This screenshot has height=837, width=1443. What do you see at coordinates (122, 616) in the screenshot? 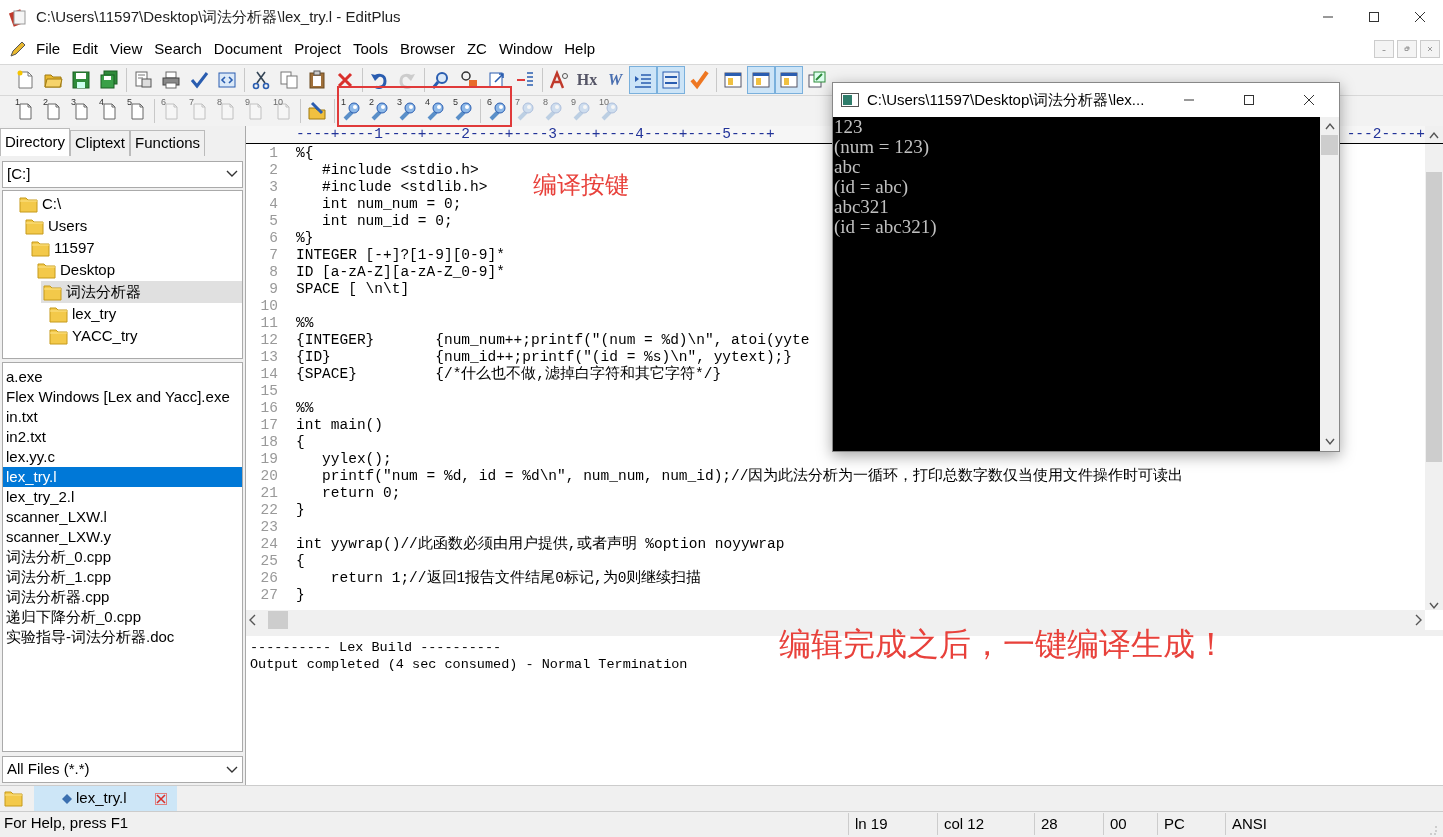
I see `sidebar-list-item: 递归下降分析_0.cpp` at bounding box center [122, 616].